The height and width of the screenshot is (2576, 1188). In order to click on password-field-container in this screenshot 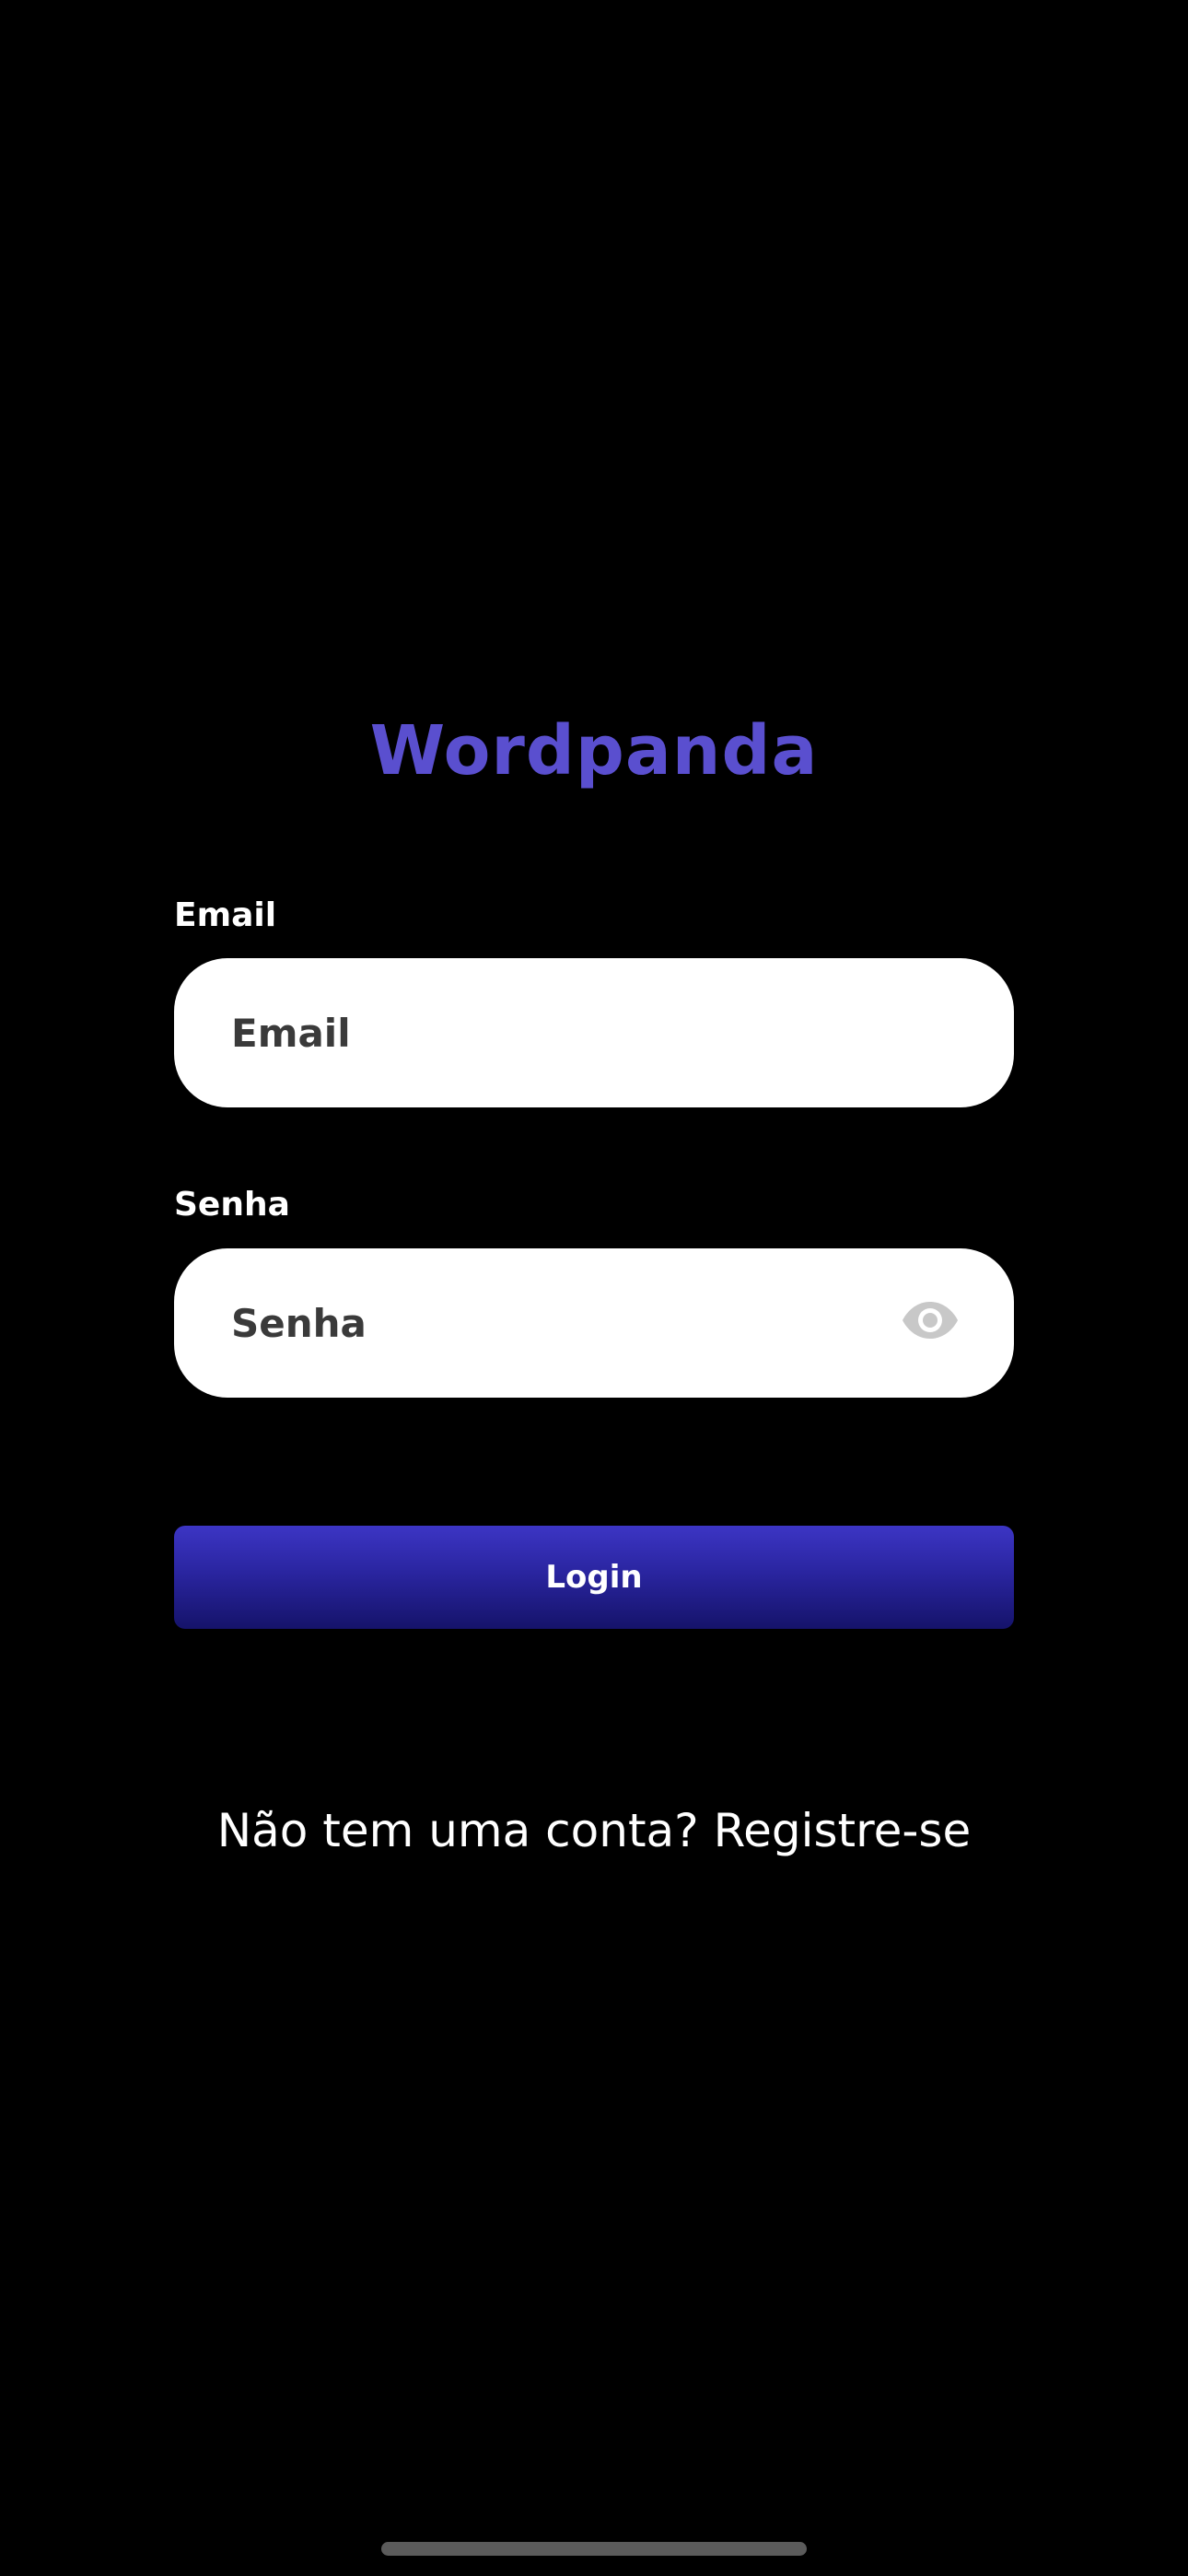, I will do `click(594, 1323)`.